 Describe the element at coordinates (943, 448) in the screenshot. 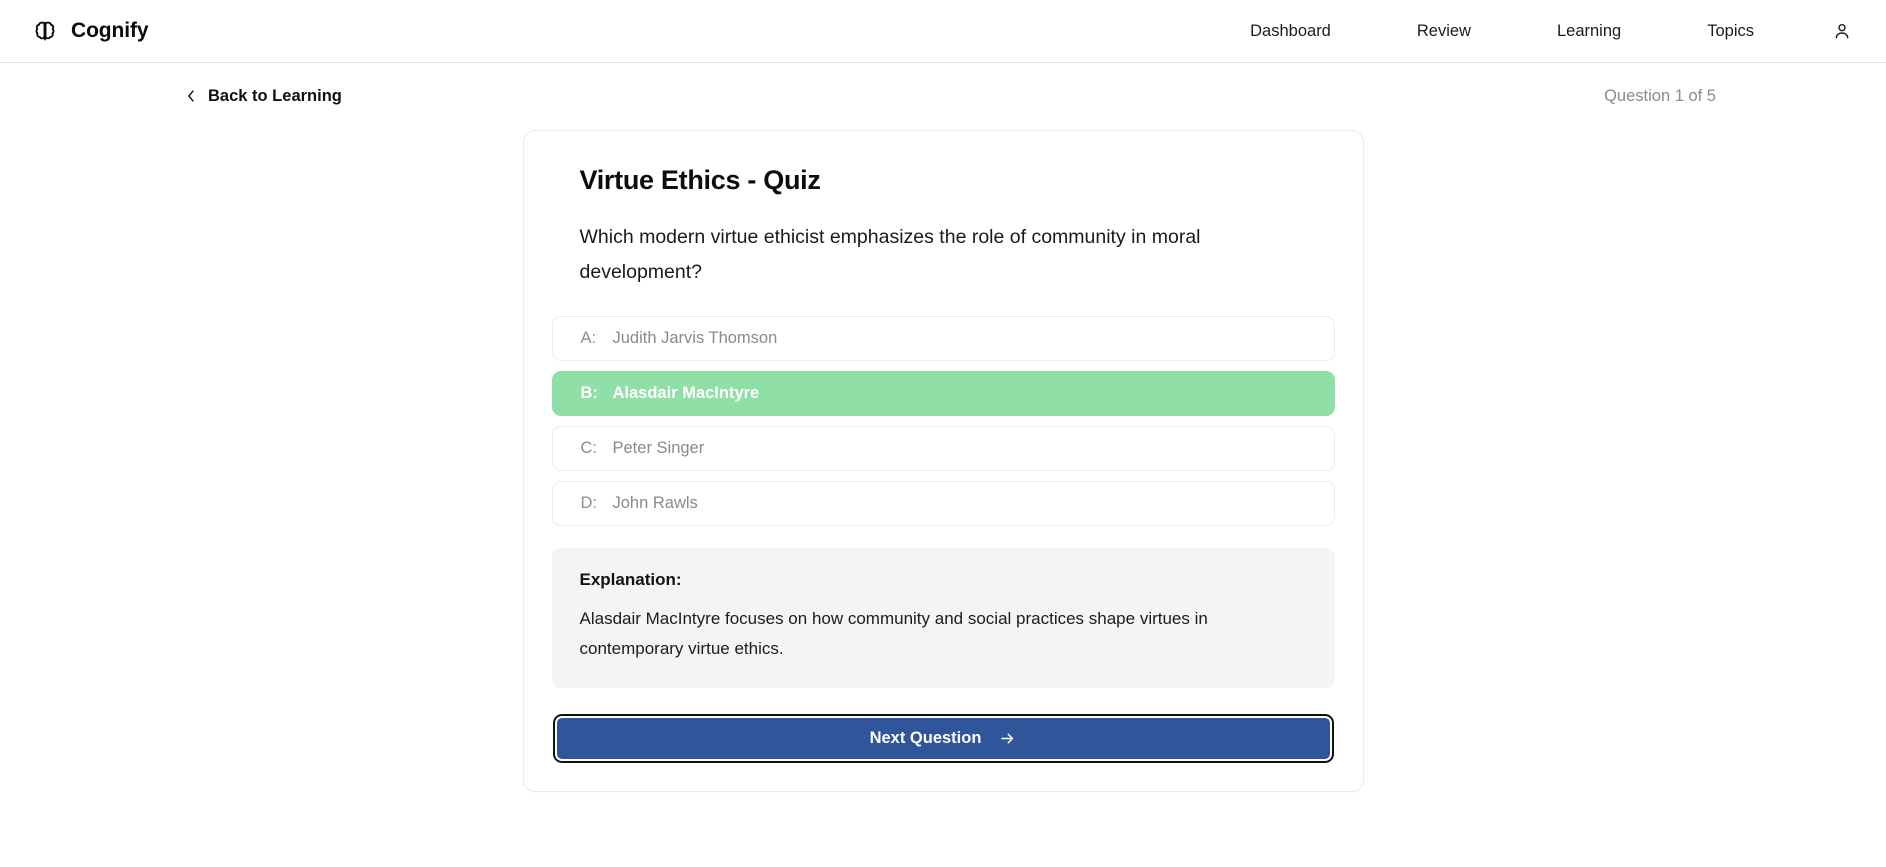

I see `answer-option-c: C: Peter Singer` at that location.